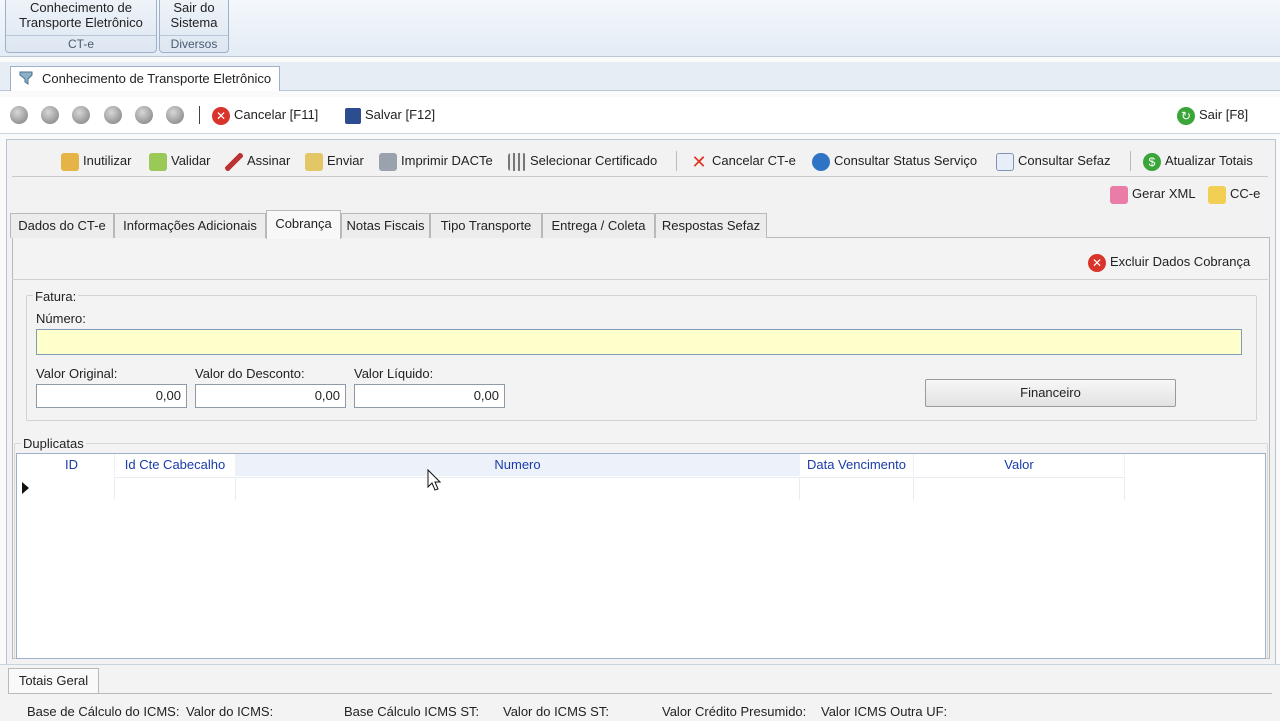  I want to click on tab-respostas-sefaz: Respostas Sefaz, so click(711, 225).